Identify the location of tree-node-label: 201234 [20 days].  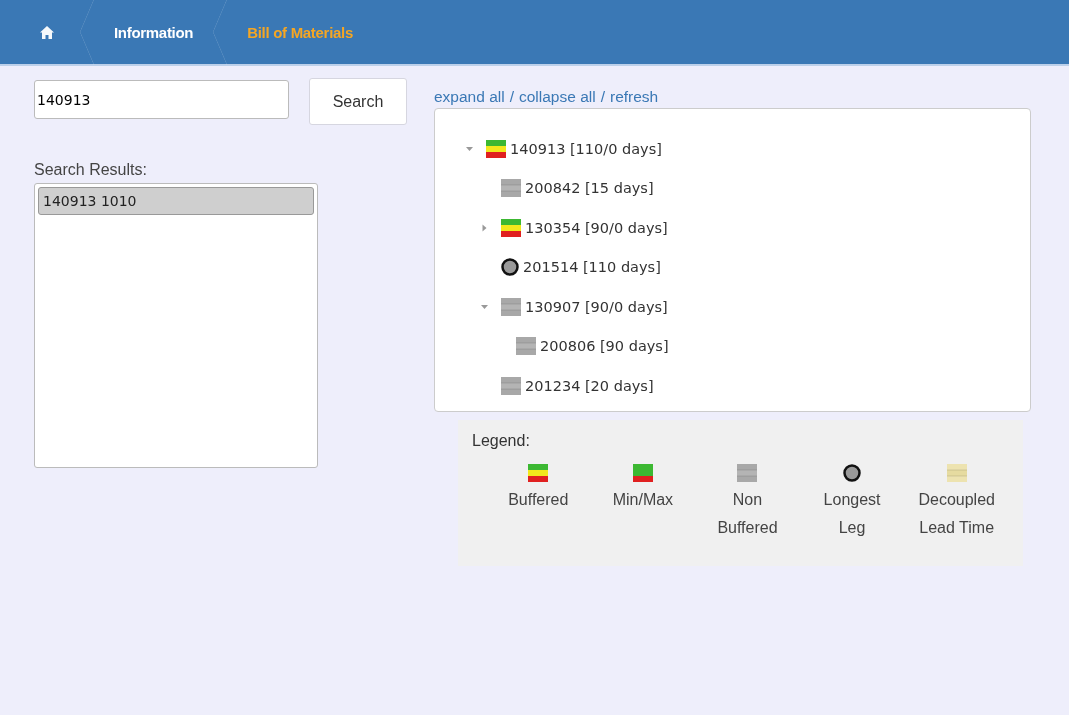
(589, 385).